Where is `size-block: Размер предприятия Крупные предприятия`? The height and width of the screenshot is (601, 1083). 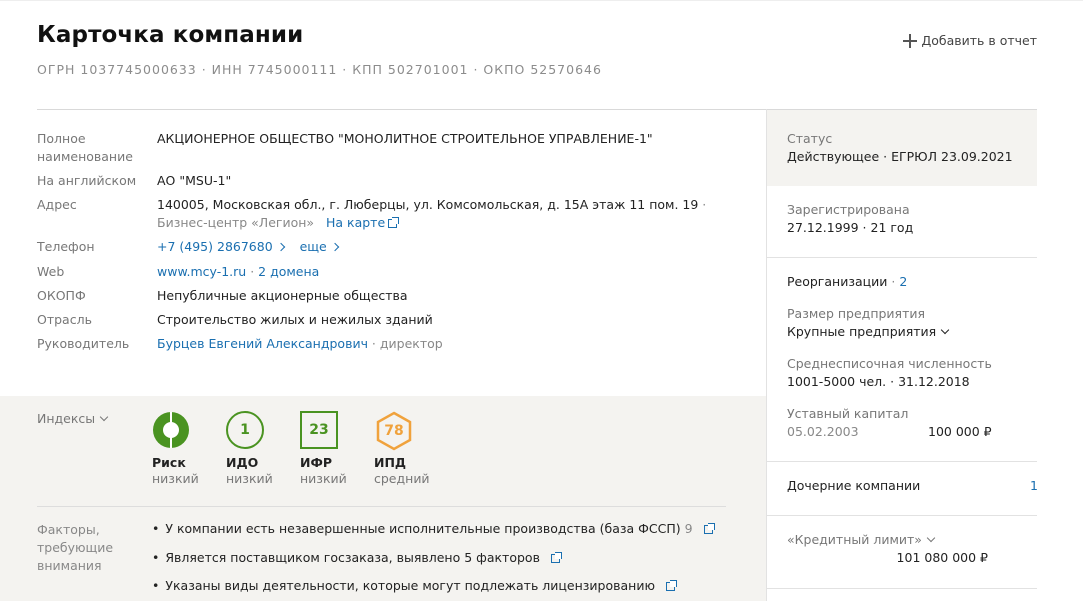 size-block: Размер предприятия Крупные предприятия is located at coordinates (868, 323).